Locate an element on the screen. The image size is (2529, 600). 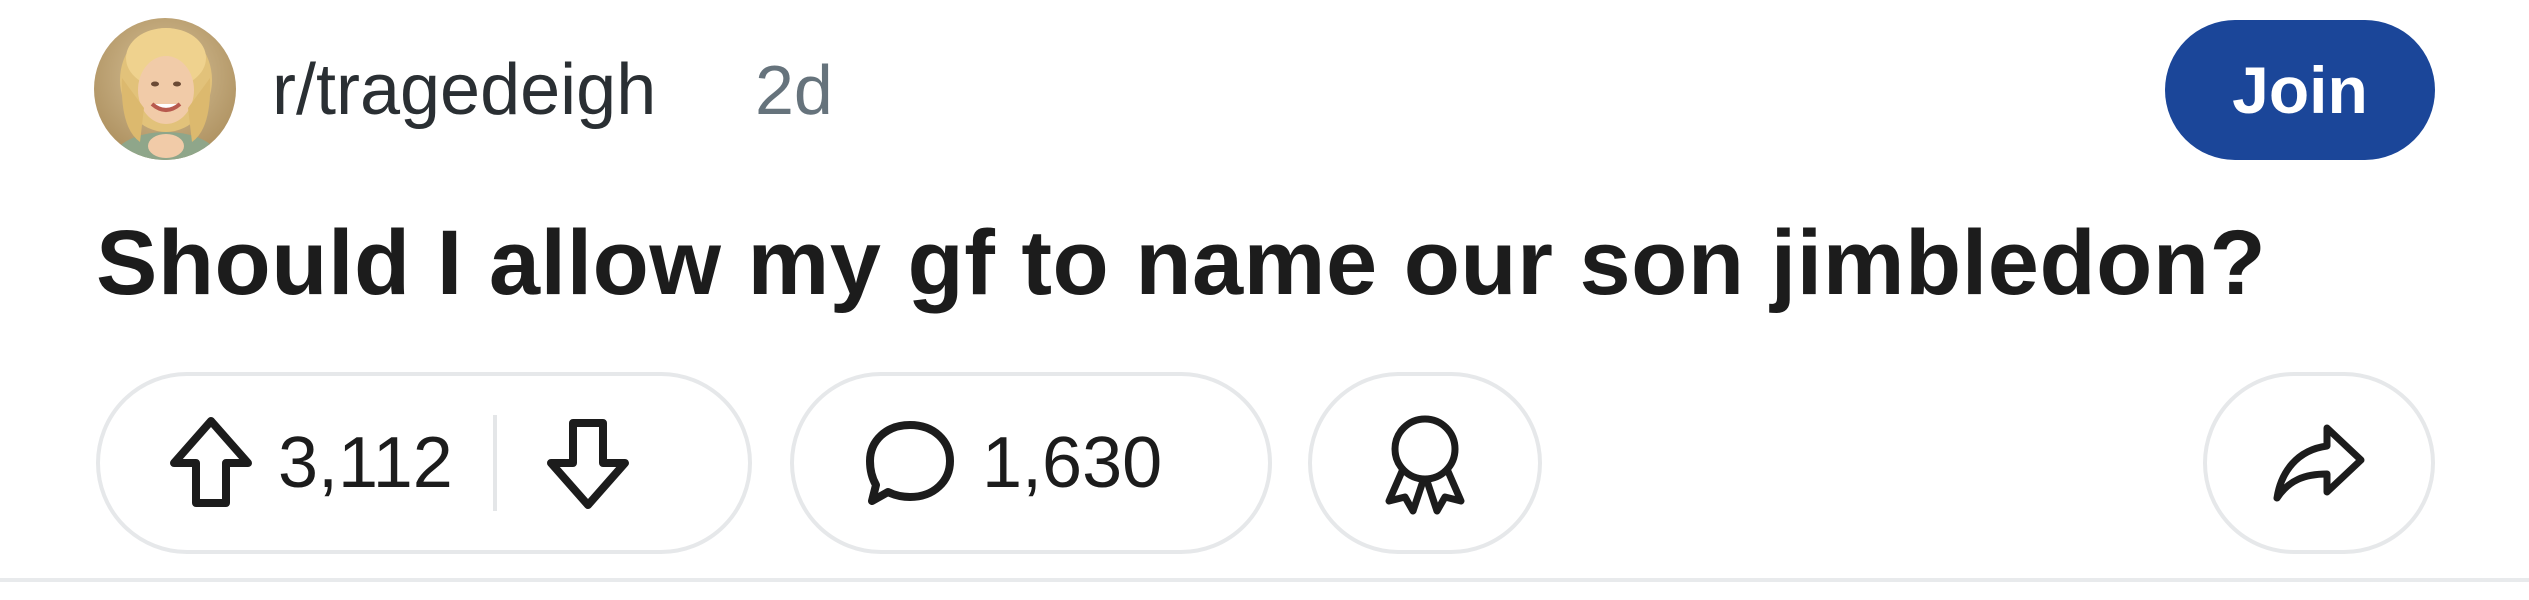
award-button is located at coordinates (1425, 463).